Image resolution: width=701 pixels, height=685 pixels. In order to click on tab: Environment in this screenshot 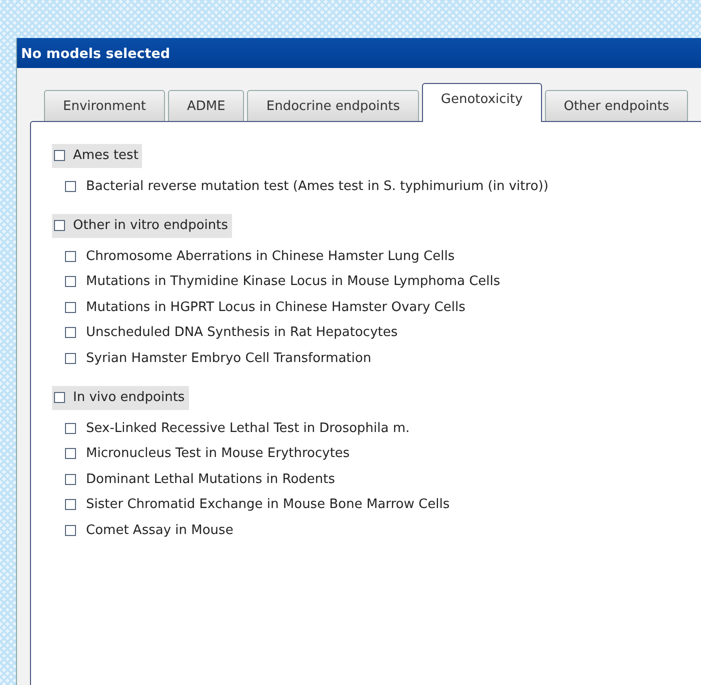, I will do `click(105, 105)`.